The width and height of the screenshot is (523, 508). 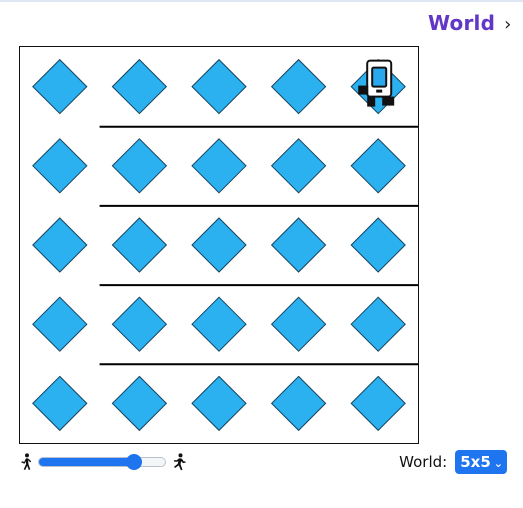 What do you see at coordinates (462, 23) in the screenshot?
I see `world-link-label: World` at bounding box center [462, 23].